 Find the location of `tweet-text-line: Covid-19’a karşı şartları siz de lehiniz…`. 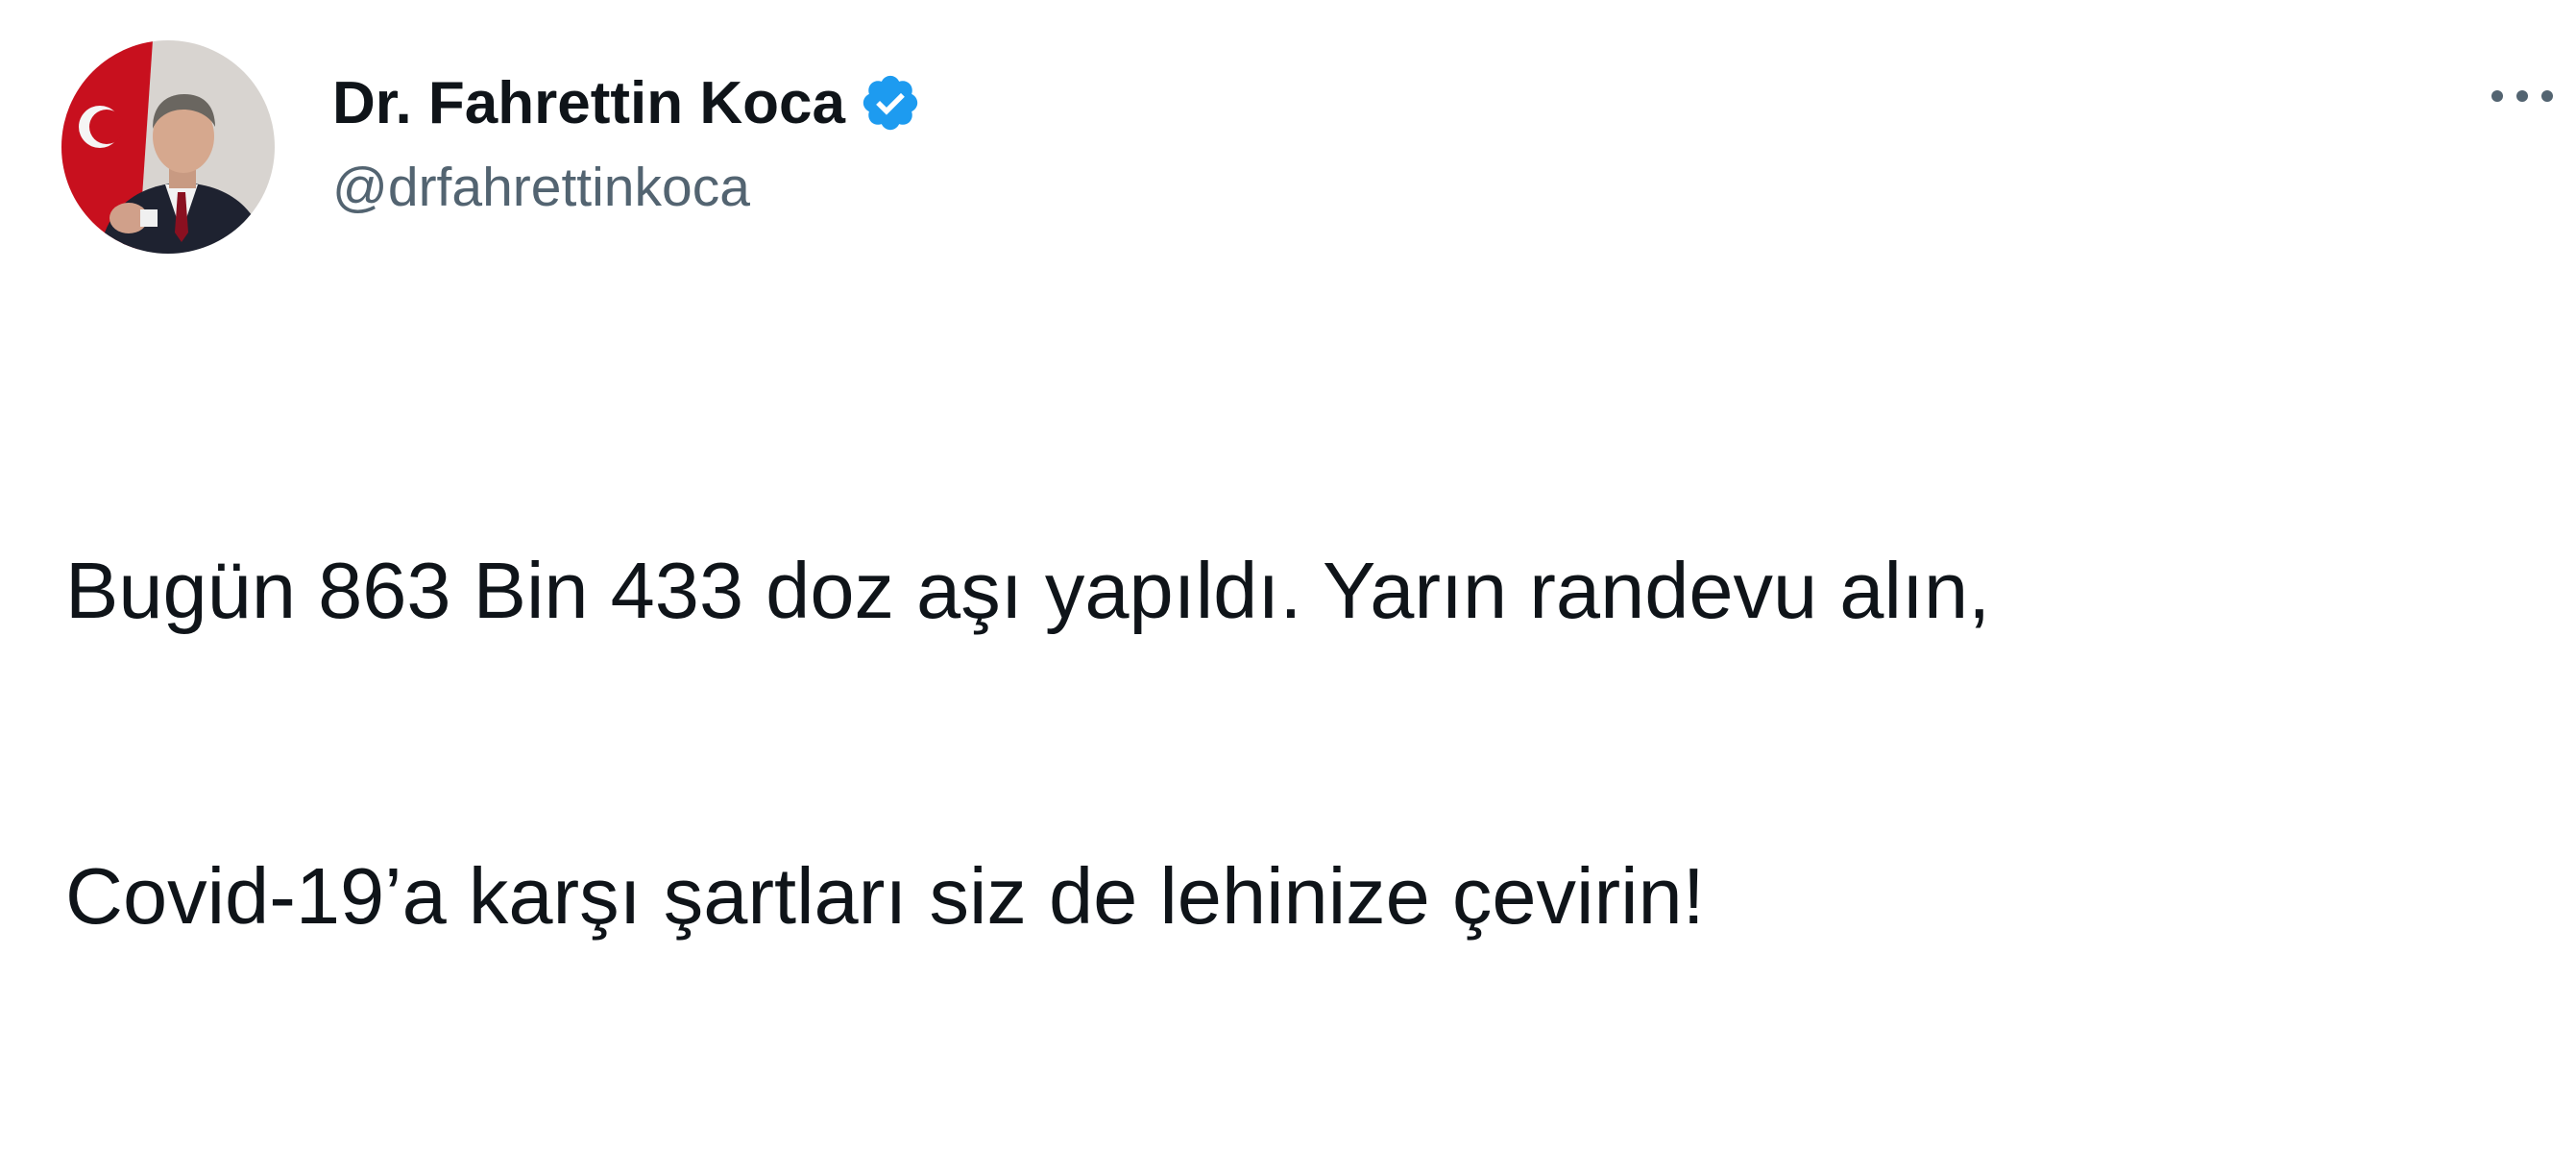

tweet-text-line: Covid-19’a karşı şartları siz de lehiniz… is located at coordinates (885, 896).